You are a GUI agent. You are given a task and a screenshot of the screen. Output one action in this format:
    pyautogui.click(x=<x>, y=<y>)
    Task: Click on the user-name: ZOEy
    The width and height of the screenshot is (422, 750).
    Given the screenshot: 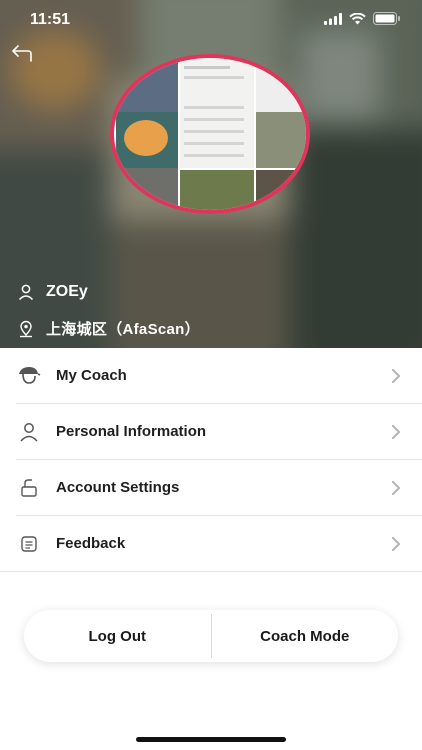 What is the action you would take?
    pyautogui.click(x=67, y=291)
    